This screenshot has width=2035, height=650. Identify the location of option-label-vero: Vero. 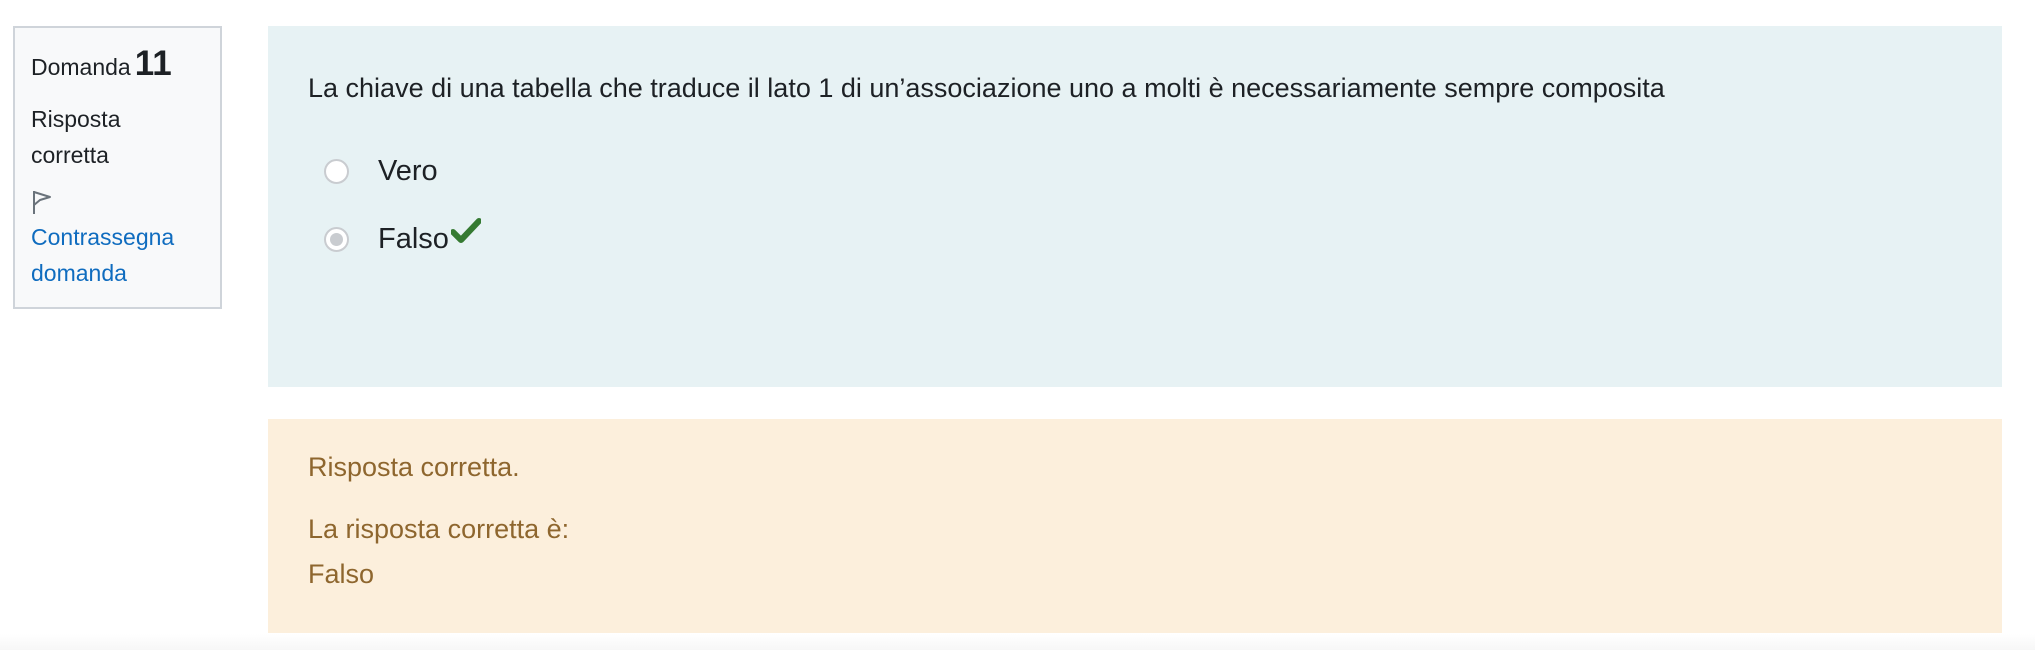
(408, 171).